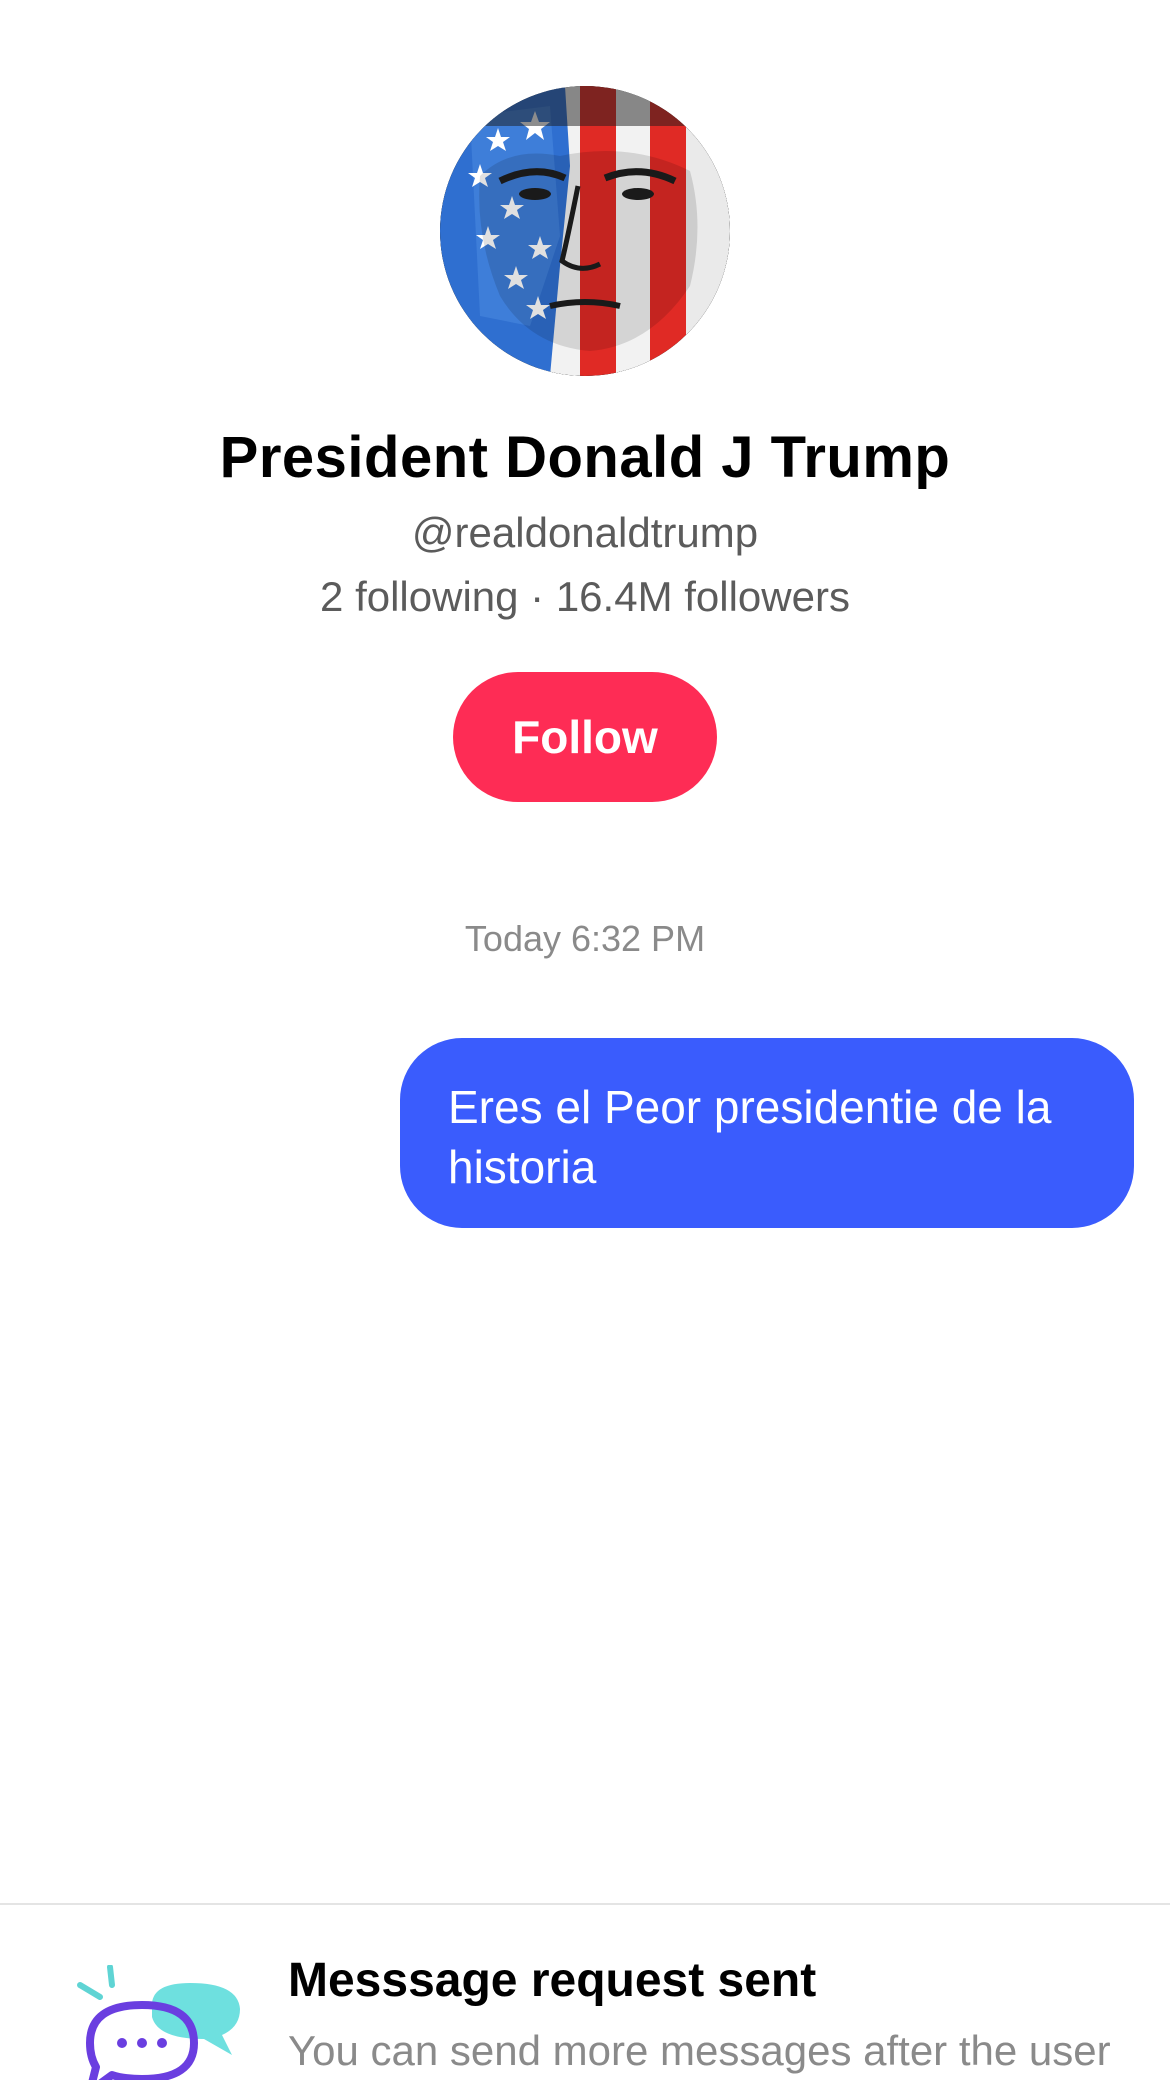 Image resolution: width=1170 pixels, height=2080 pixels. I want to click on avatar-image, so click(585, 231).